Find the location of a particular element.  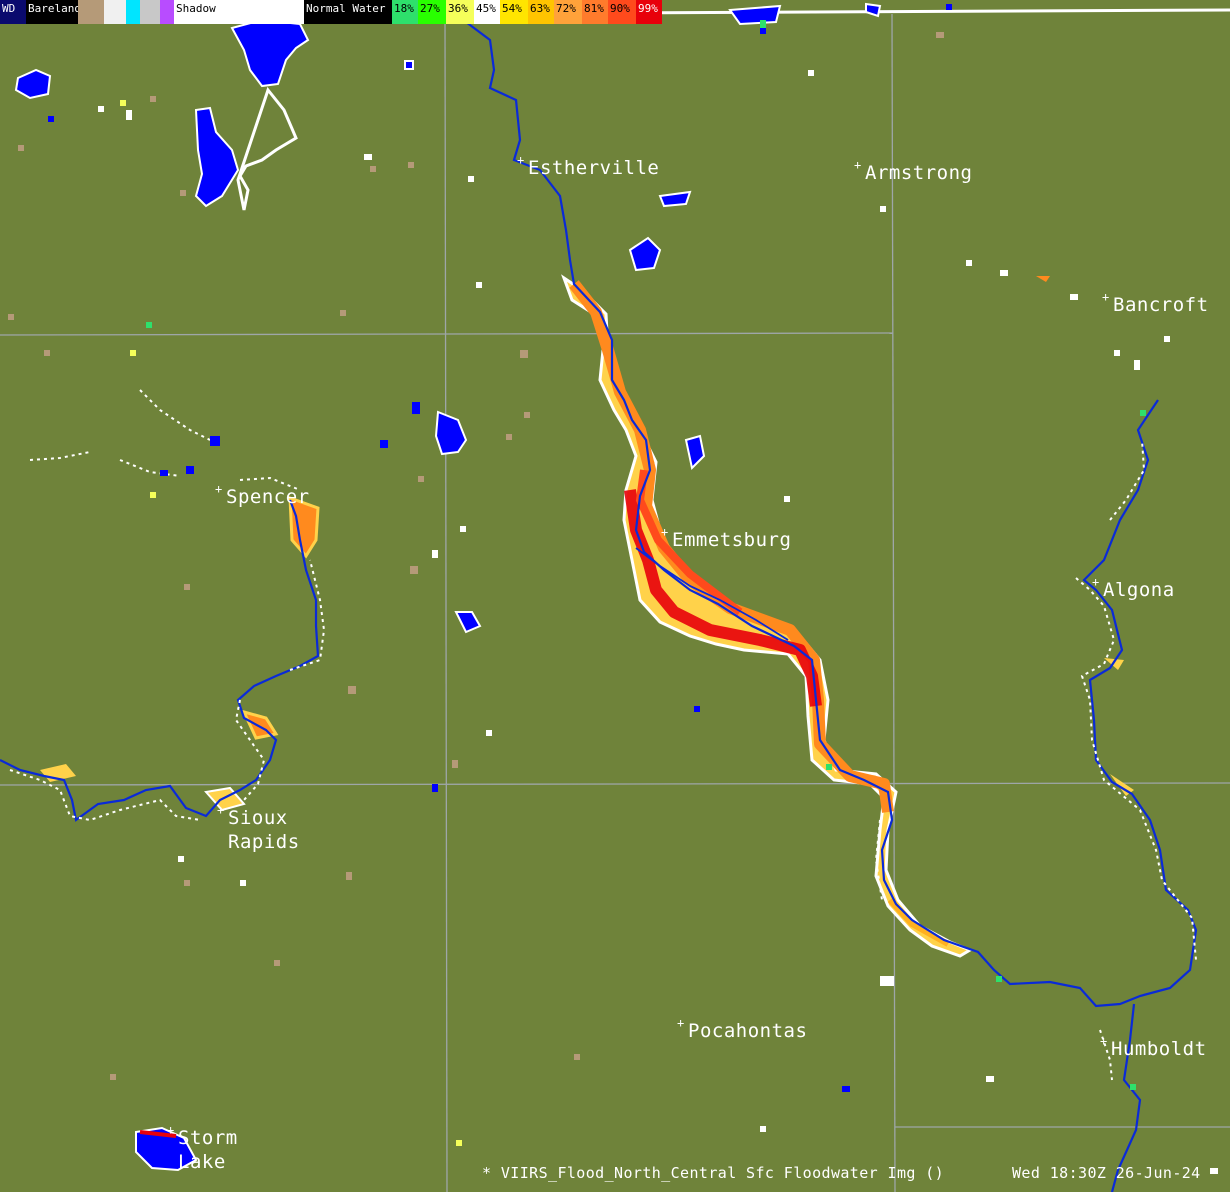

city-label-humboldt: + Humboldt is located at coordinates (1153, 1047).